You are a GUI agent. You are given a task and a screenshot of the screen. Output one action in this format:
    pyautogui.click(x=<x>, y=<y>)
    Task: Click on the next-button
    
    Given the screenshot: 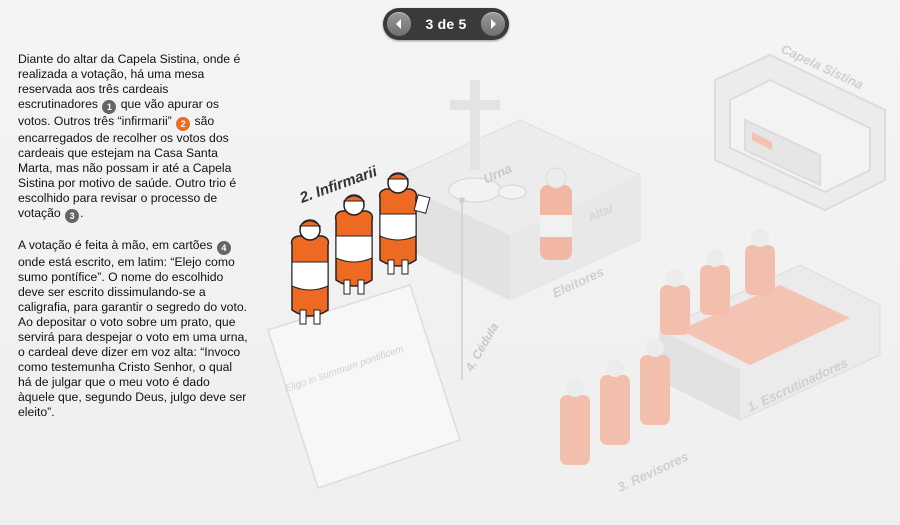 What is the action you would take?
    pyautogui.click(x=492, y=24)
    